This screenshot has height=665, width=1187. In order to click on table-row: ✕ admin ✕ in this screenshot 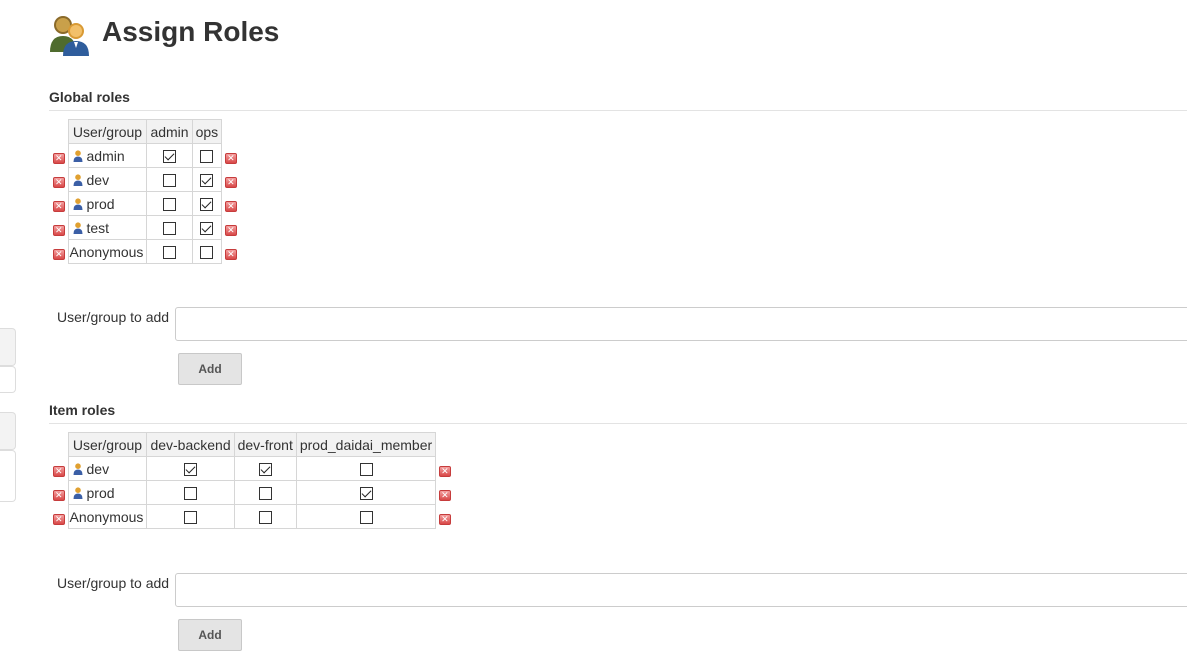, I will do `click(145, 155)`.